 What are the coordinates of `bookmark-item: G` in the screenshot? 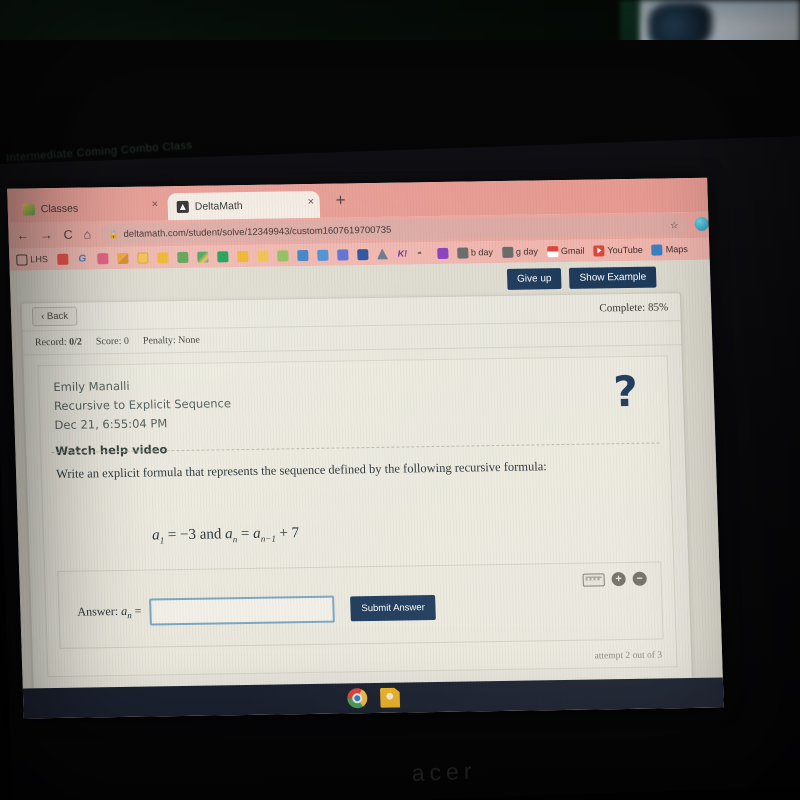 It's located at (82, 258).